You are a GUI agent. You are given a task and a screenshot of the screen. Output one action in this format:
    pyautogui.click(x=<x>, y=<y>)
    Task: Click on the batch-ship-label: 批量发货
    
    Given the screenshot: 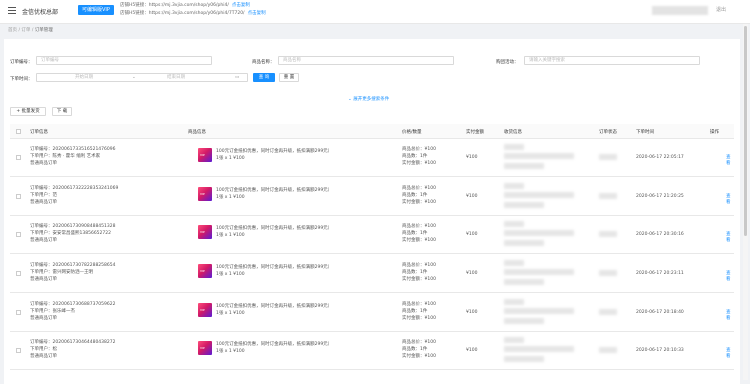 What is the action you would take?
    pyautogui.click(x=30, y=111)
    